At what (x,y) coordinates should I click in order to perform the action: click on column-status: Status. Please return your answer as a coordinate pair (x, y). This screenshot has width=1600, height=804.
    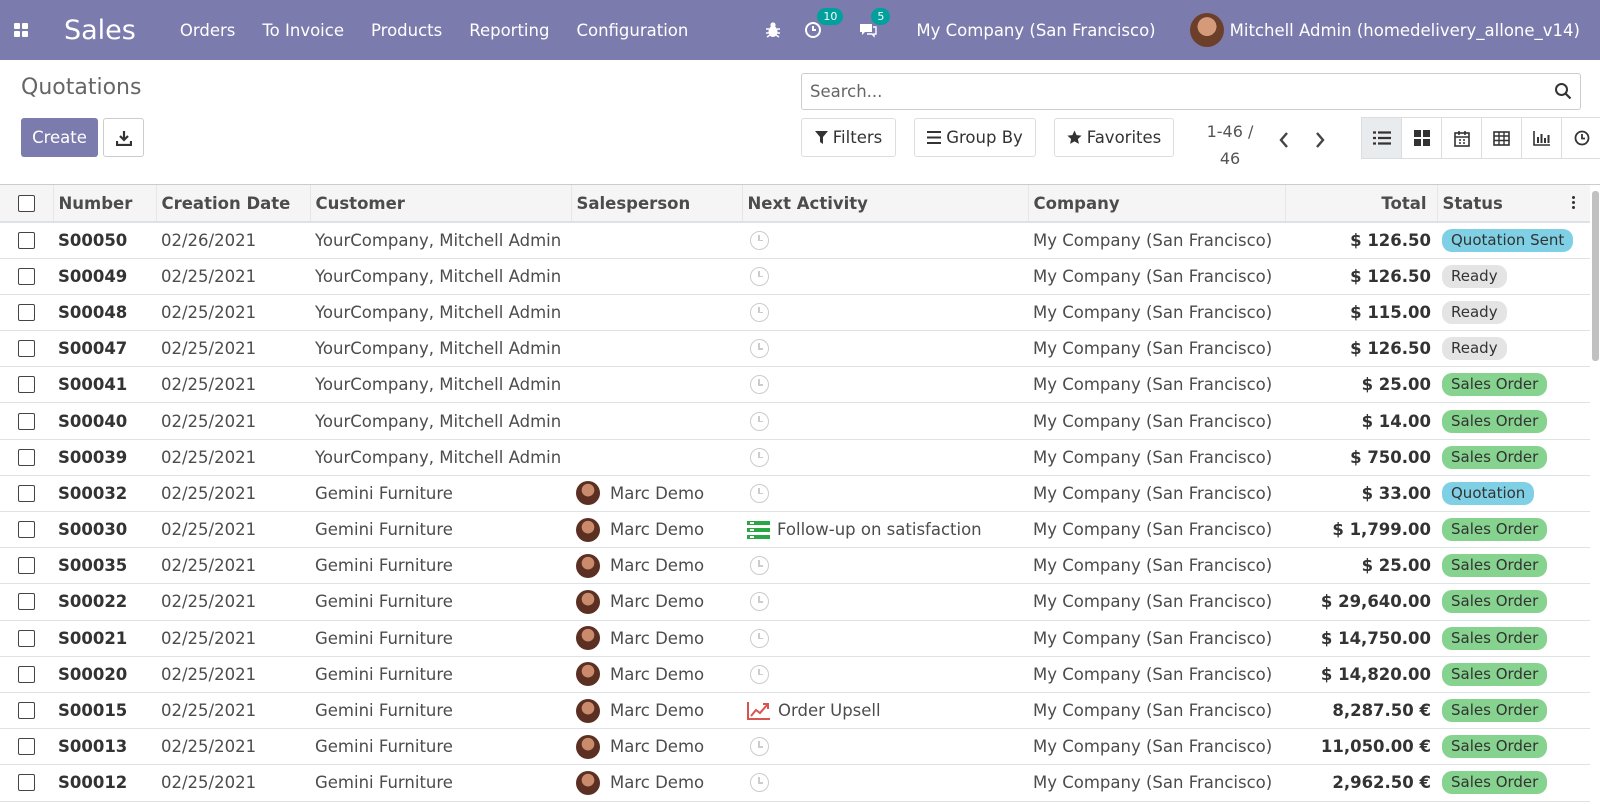
    Looking at the image, I should click on (1513, 203).